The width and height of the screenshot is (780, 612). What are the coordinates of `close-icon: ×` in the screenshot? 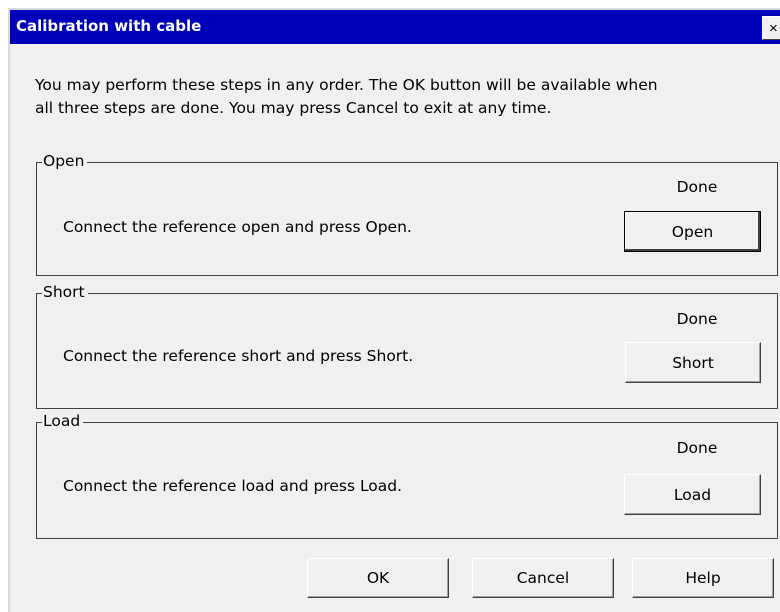 It's located at (773, 28).